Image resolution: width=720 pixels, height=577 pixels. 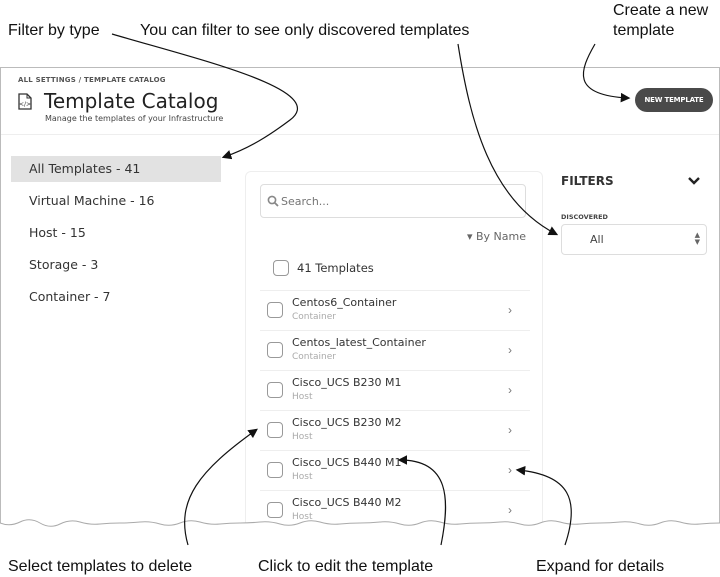 What do you see at coordinates (634, 239) in the screenshot?
I see `discovered-select: All ▲ ▼` at bounding box center [634, 239].